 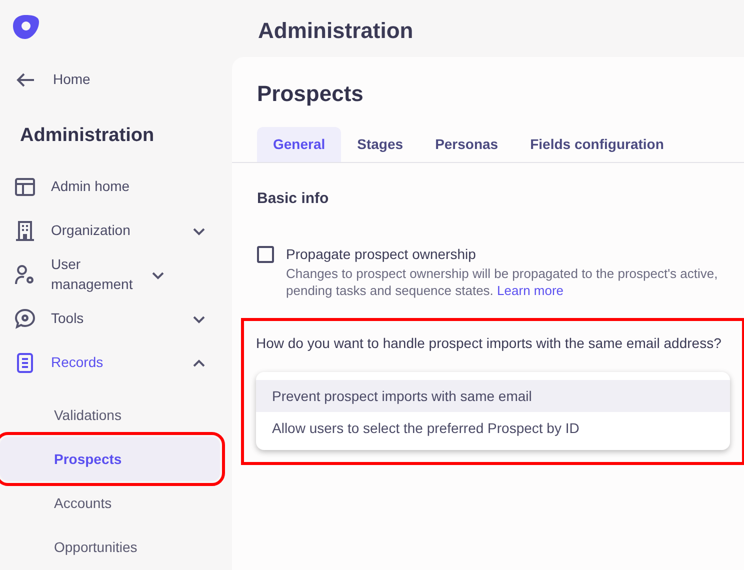 What do you see at coordinates (597, 144) in the screenshot?
I see `tab: Fields configuration` at bounding box center [597, 144].